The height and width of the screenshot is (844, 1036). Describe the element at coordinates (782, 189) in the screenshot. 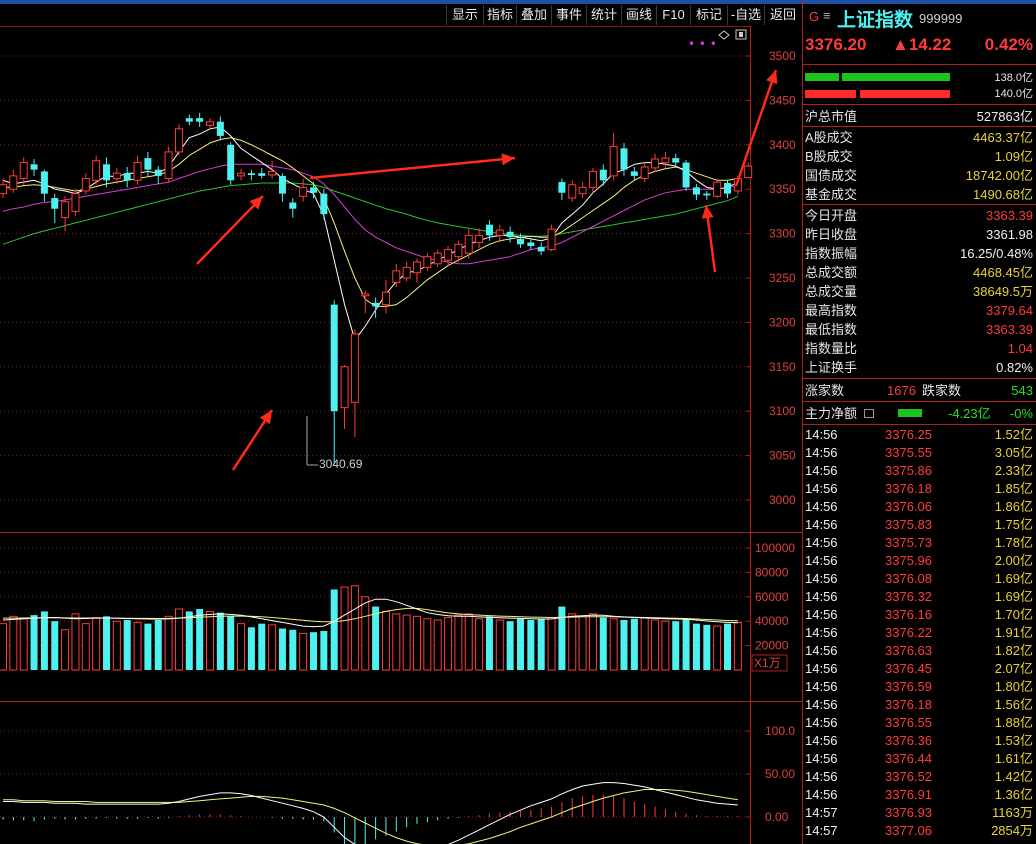

I see `price-axis-label: 3350` at that location.